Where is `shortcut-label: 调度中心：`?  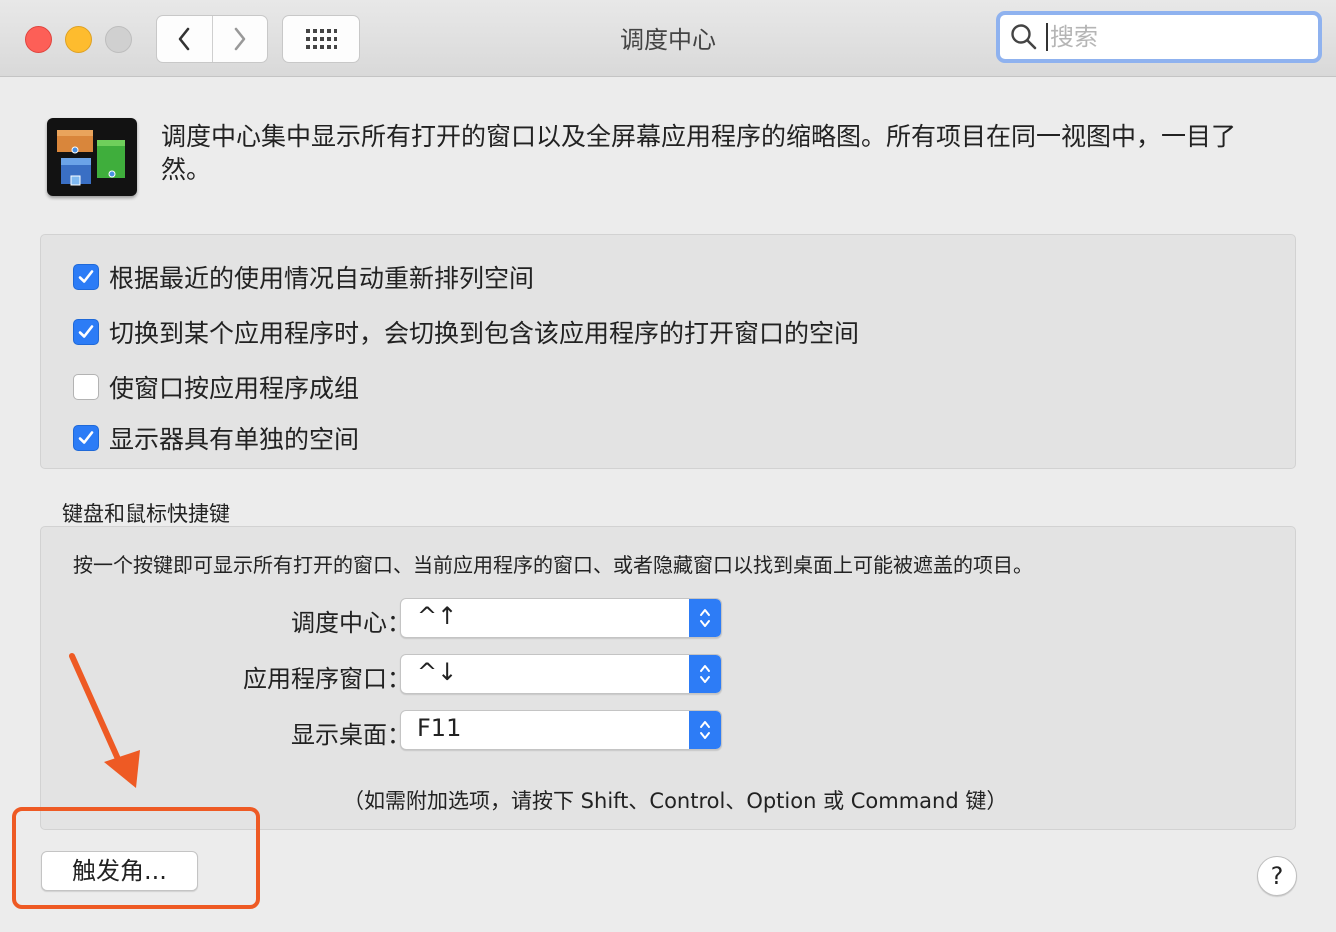 shortcut-label: 调度中心： is located at coordinates (351, 623).